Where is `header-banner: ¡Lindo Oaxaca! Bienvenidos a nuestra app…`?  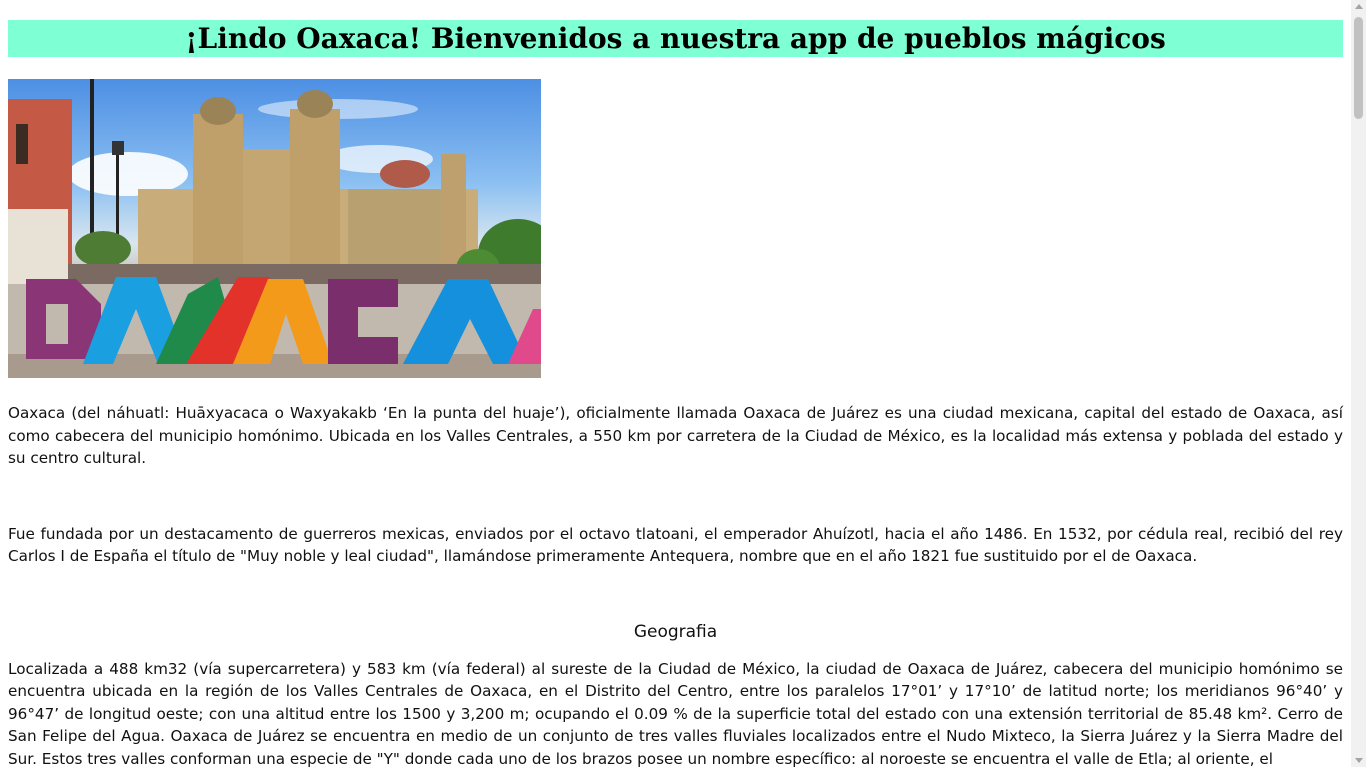
header-banner: ¡Lindo Oaxaca! Bienvenidos a nuestra app… is located at coordinates (675, 38).